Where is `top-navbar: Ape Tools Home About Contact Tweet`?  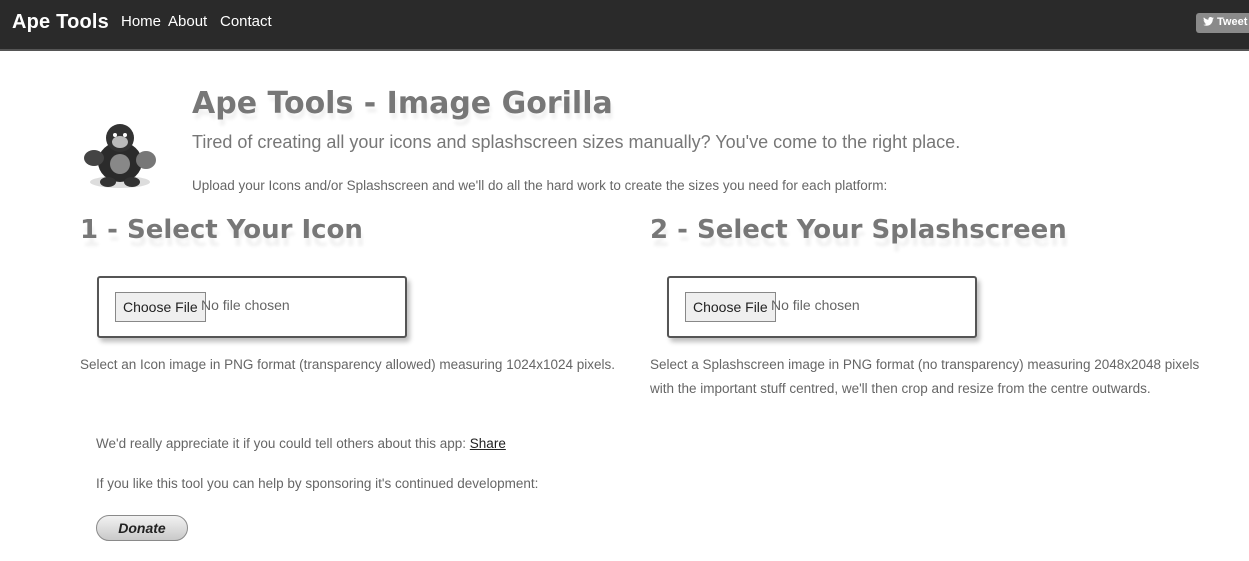
top-navbar: Ape Tools Home About Contact Tweet is located at coordinates (624, 25).